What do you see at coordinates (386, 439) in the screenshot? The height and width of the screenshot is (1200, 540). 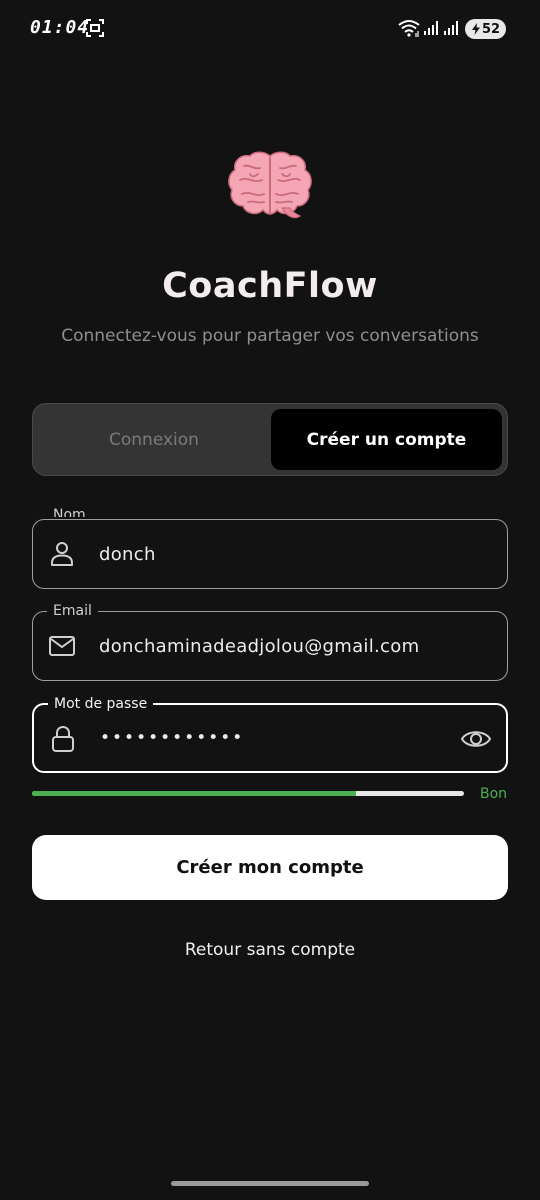 I see `tab-signup: Créer un compte` at bounding box center [386, 439].